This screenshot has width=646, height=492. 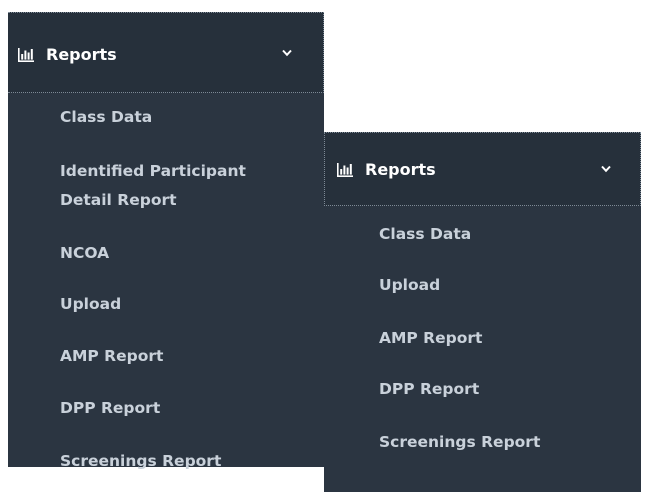 I want to click on menu-item-identified-participant-line1: Identified Participant, so click(x=153, y=171).